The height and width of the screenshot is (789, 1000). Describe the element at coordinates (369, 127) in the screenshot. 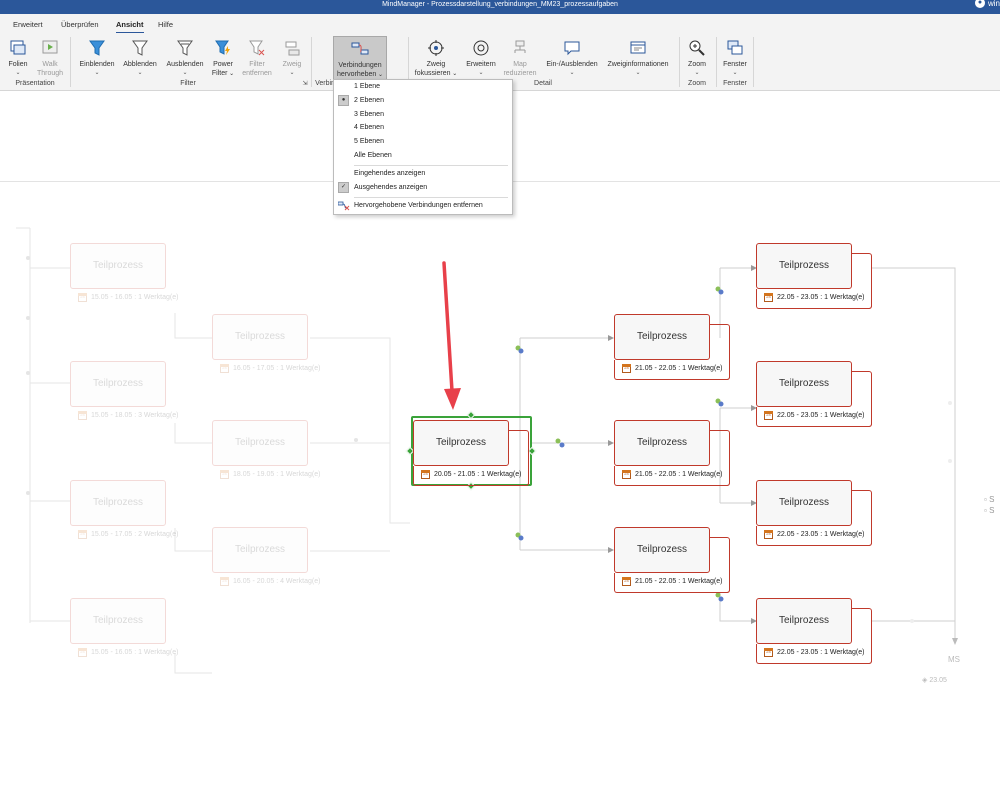

I see `menu-item-4-ebenen: 4 Ebenen` at that location.